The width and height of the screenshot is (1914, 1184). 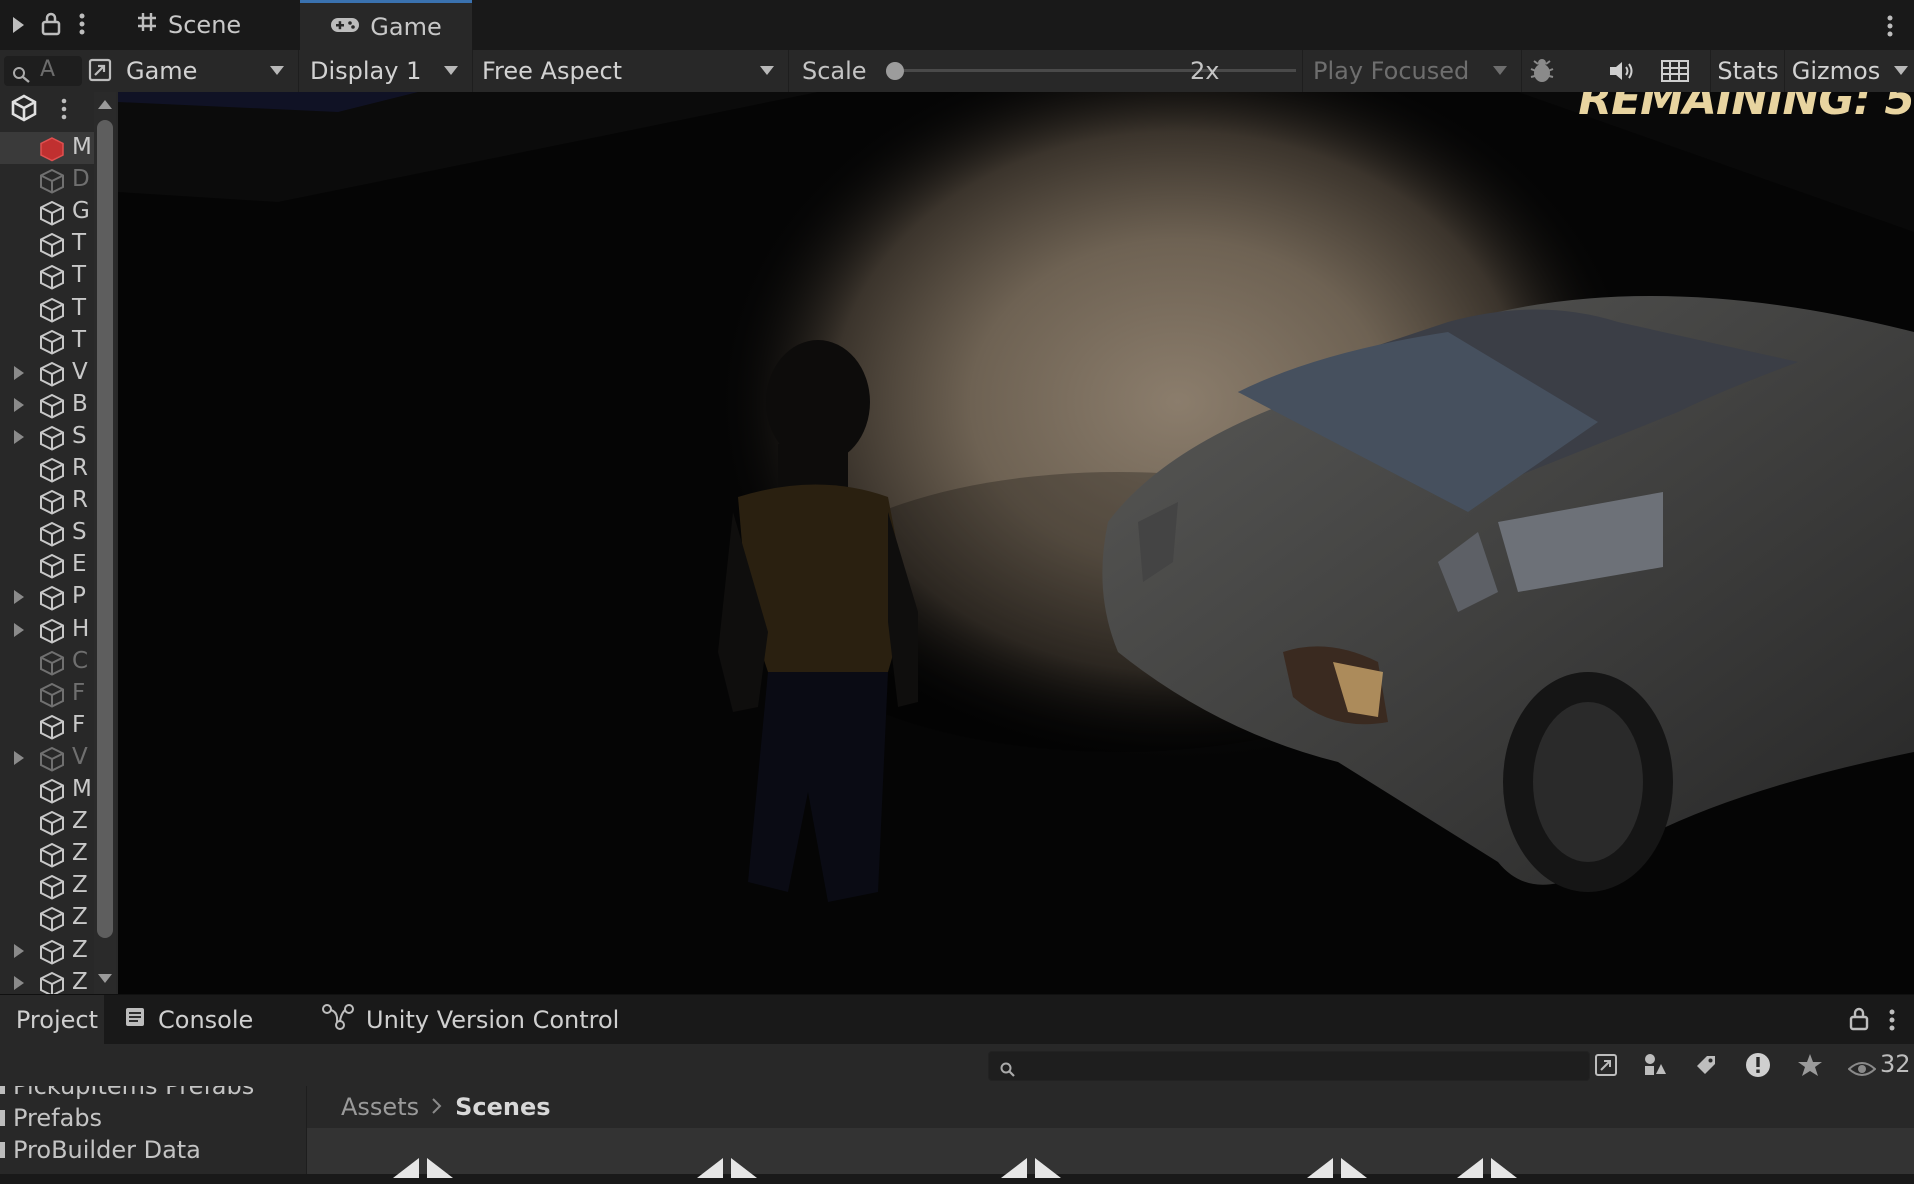 What do you see at coordinates (957, 1065) in the screenshot?
I see `project-toolbar: 32` at bounding box center [957, 1065].